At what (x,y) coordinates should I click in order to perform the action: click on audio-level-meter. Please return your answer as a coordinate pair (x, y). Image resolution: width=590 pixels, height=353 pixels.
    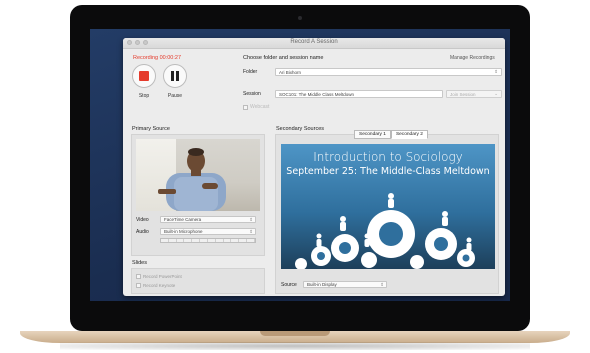
    Looking at the image, I should click on (208, 240).